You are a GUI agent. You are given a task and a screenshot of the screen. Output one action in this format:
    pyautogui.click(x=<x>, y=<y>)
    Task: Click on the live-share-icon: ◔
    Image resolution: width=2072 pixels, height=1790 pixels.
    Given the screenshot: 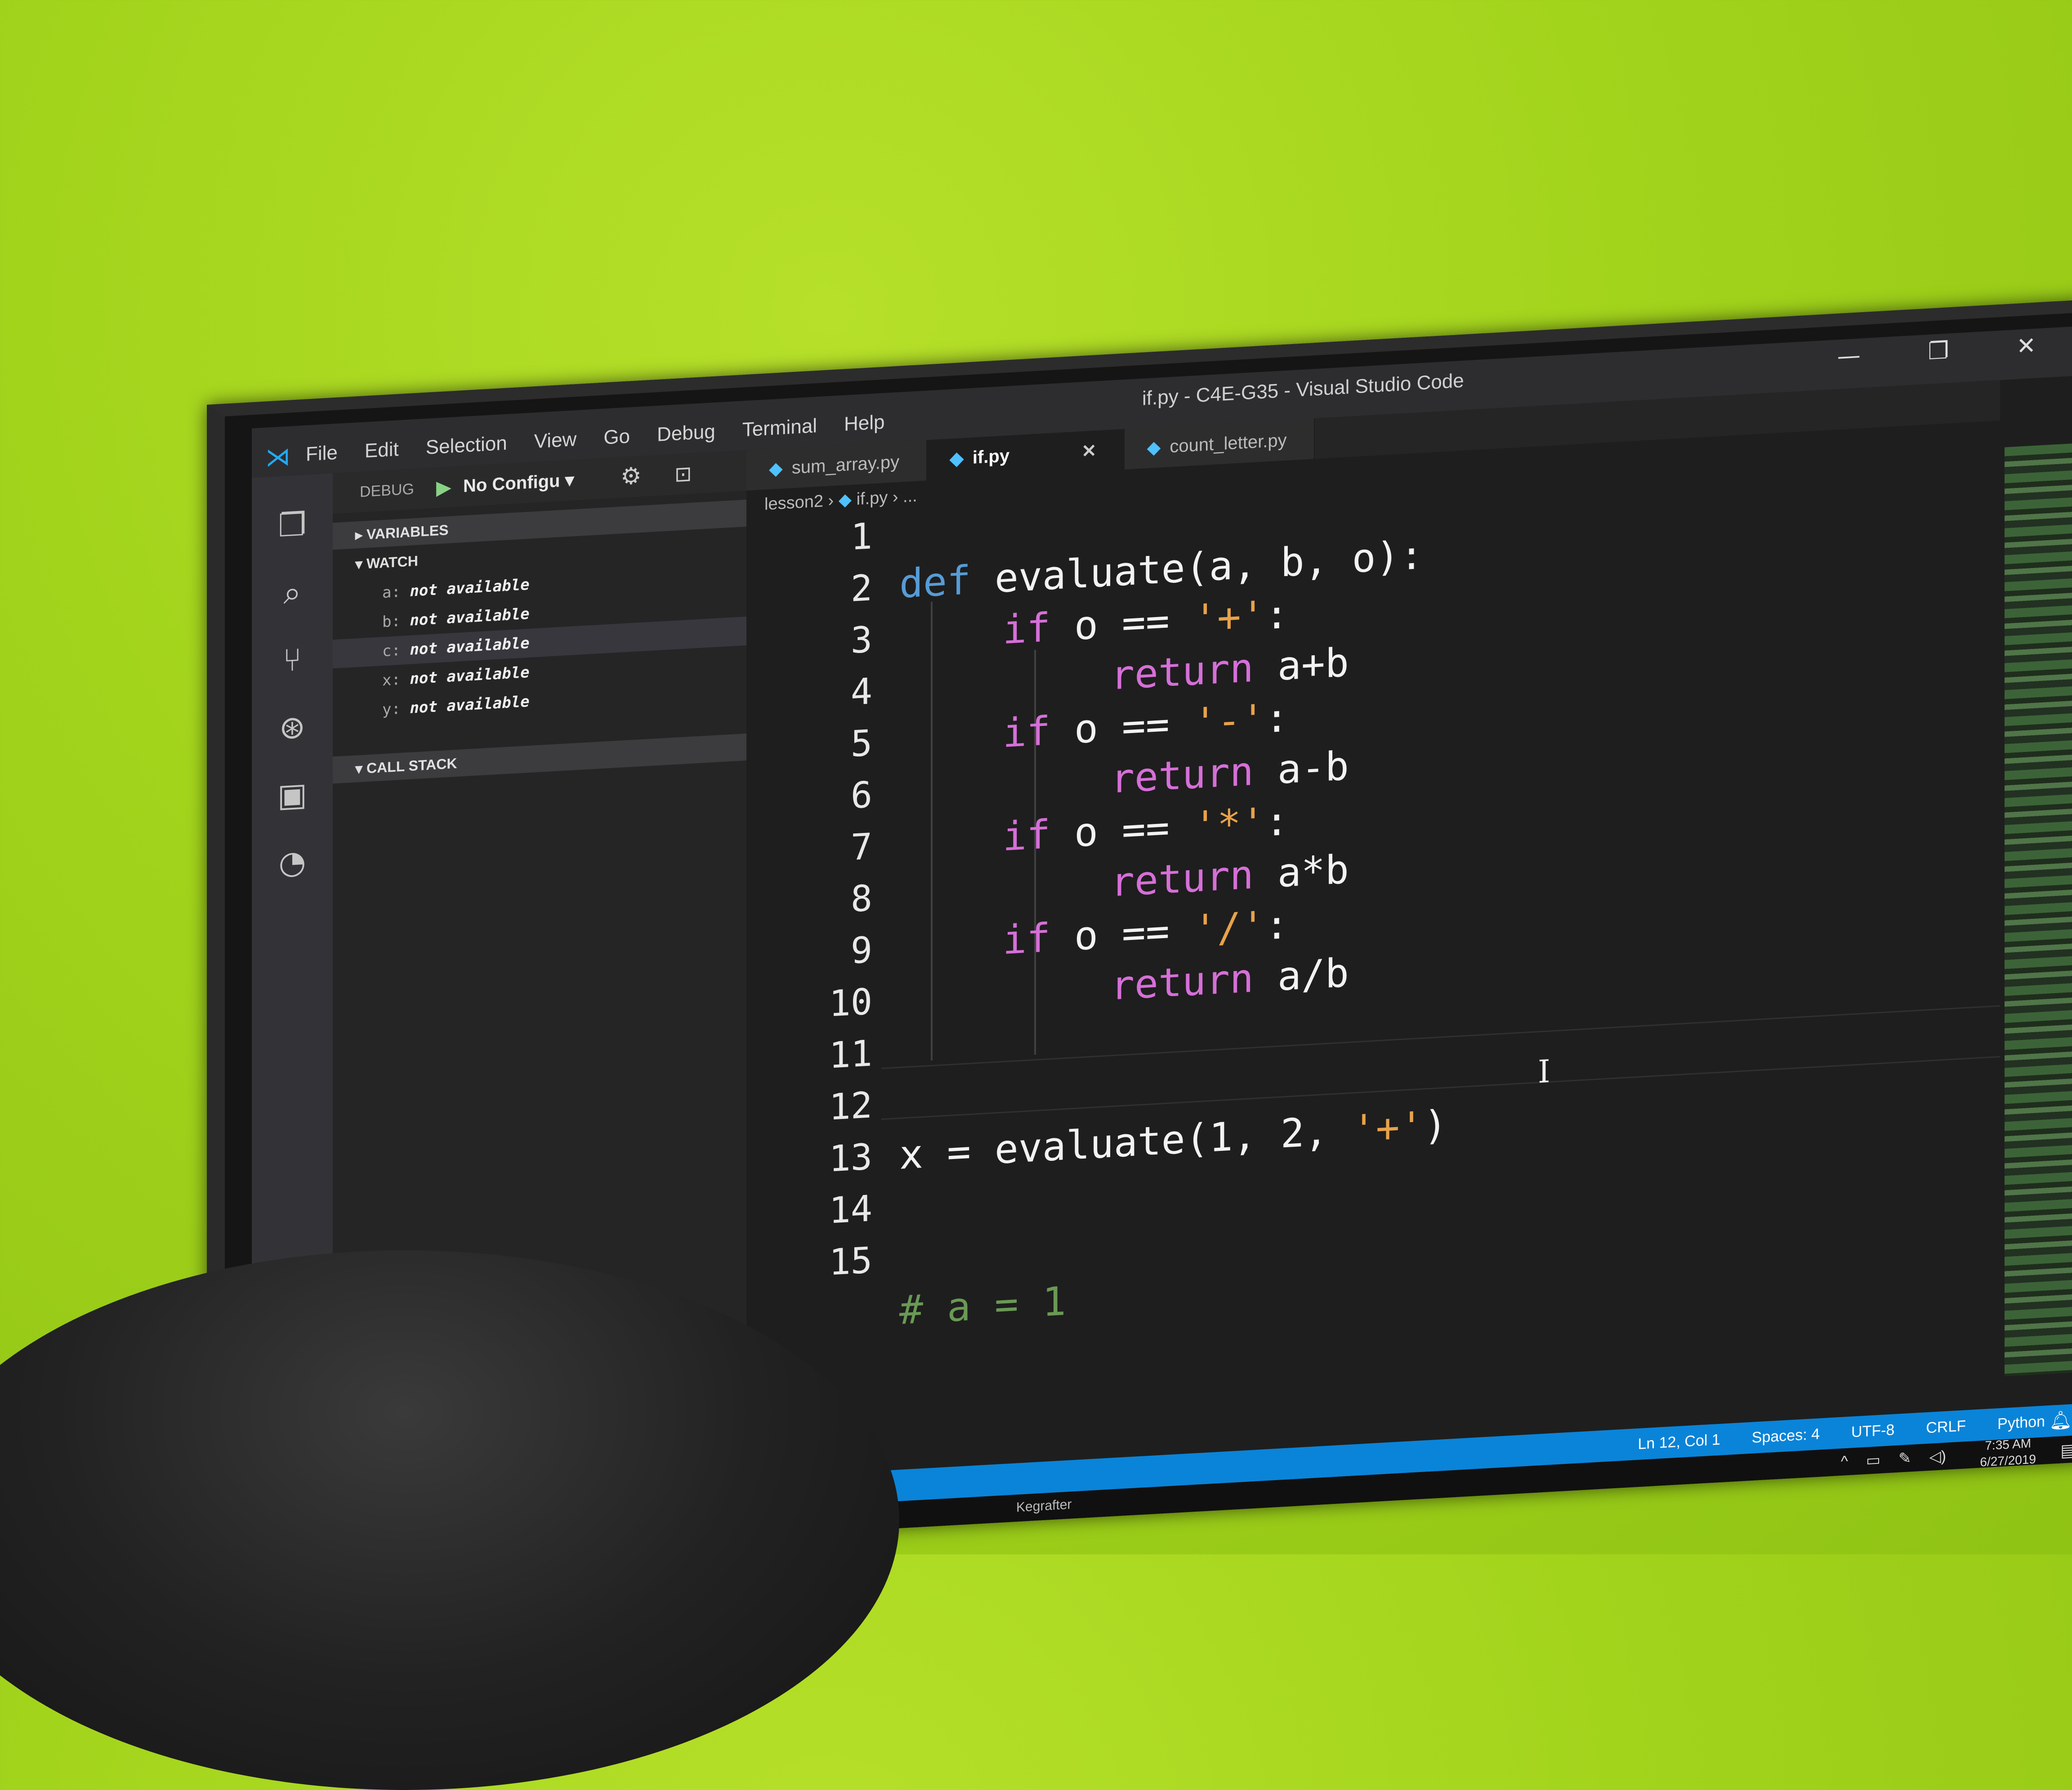 What is the action you would take?
    pyautogui.click(x=292, y=863)
    